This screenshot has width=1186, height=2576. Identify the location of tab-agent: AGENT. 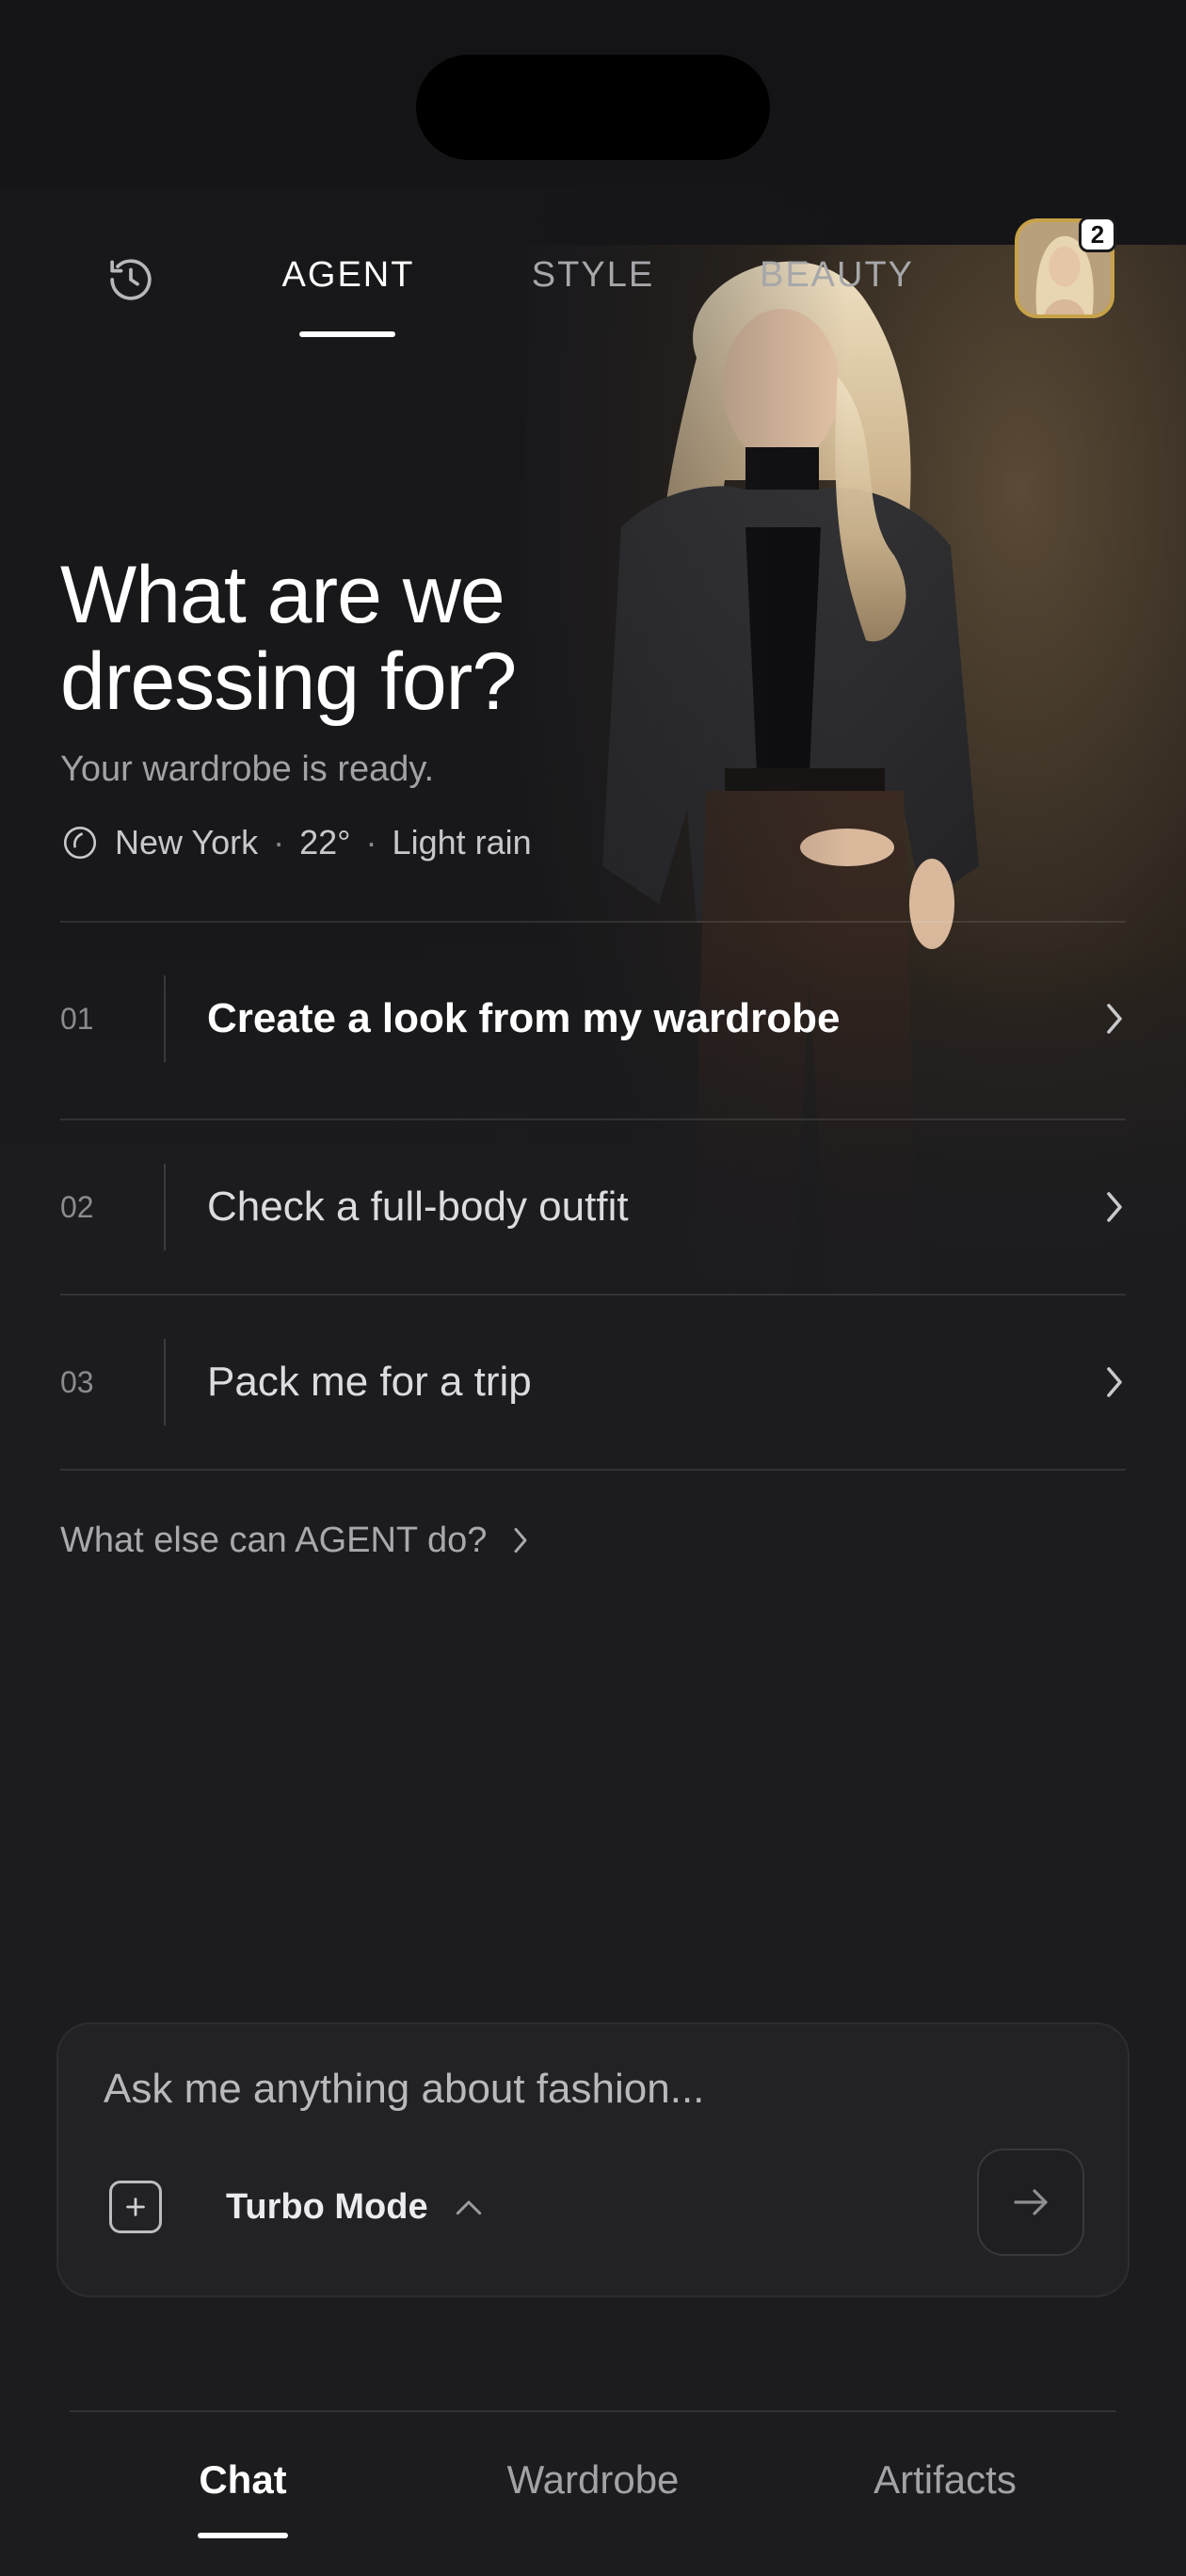
(348, 275).